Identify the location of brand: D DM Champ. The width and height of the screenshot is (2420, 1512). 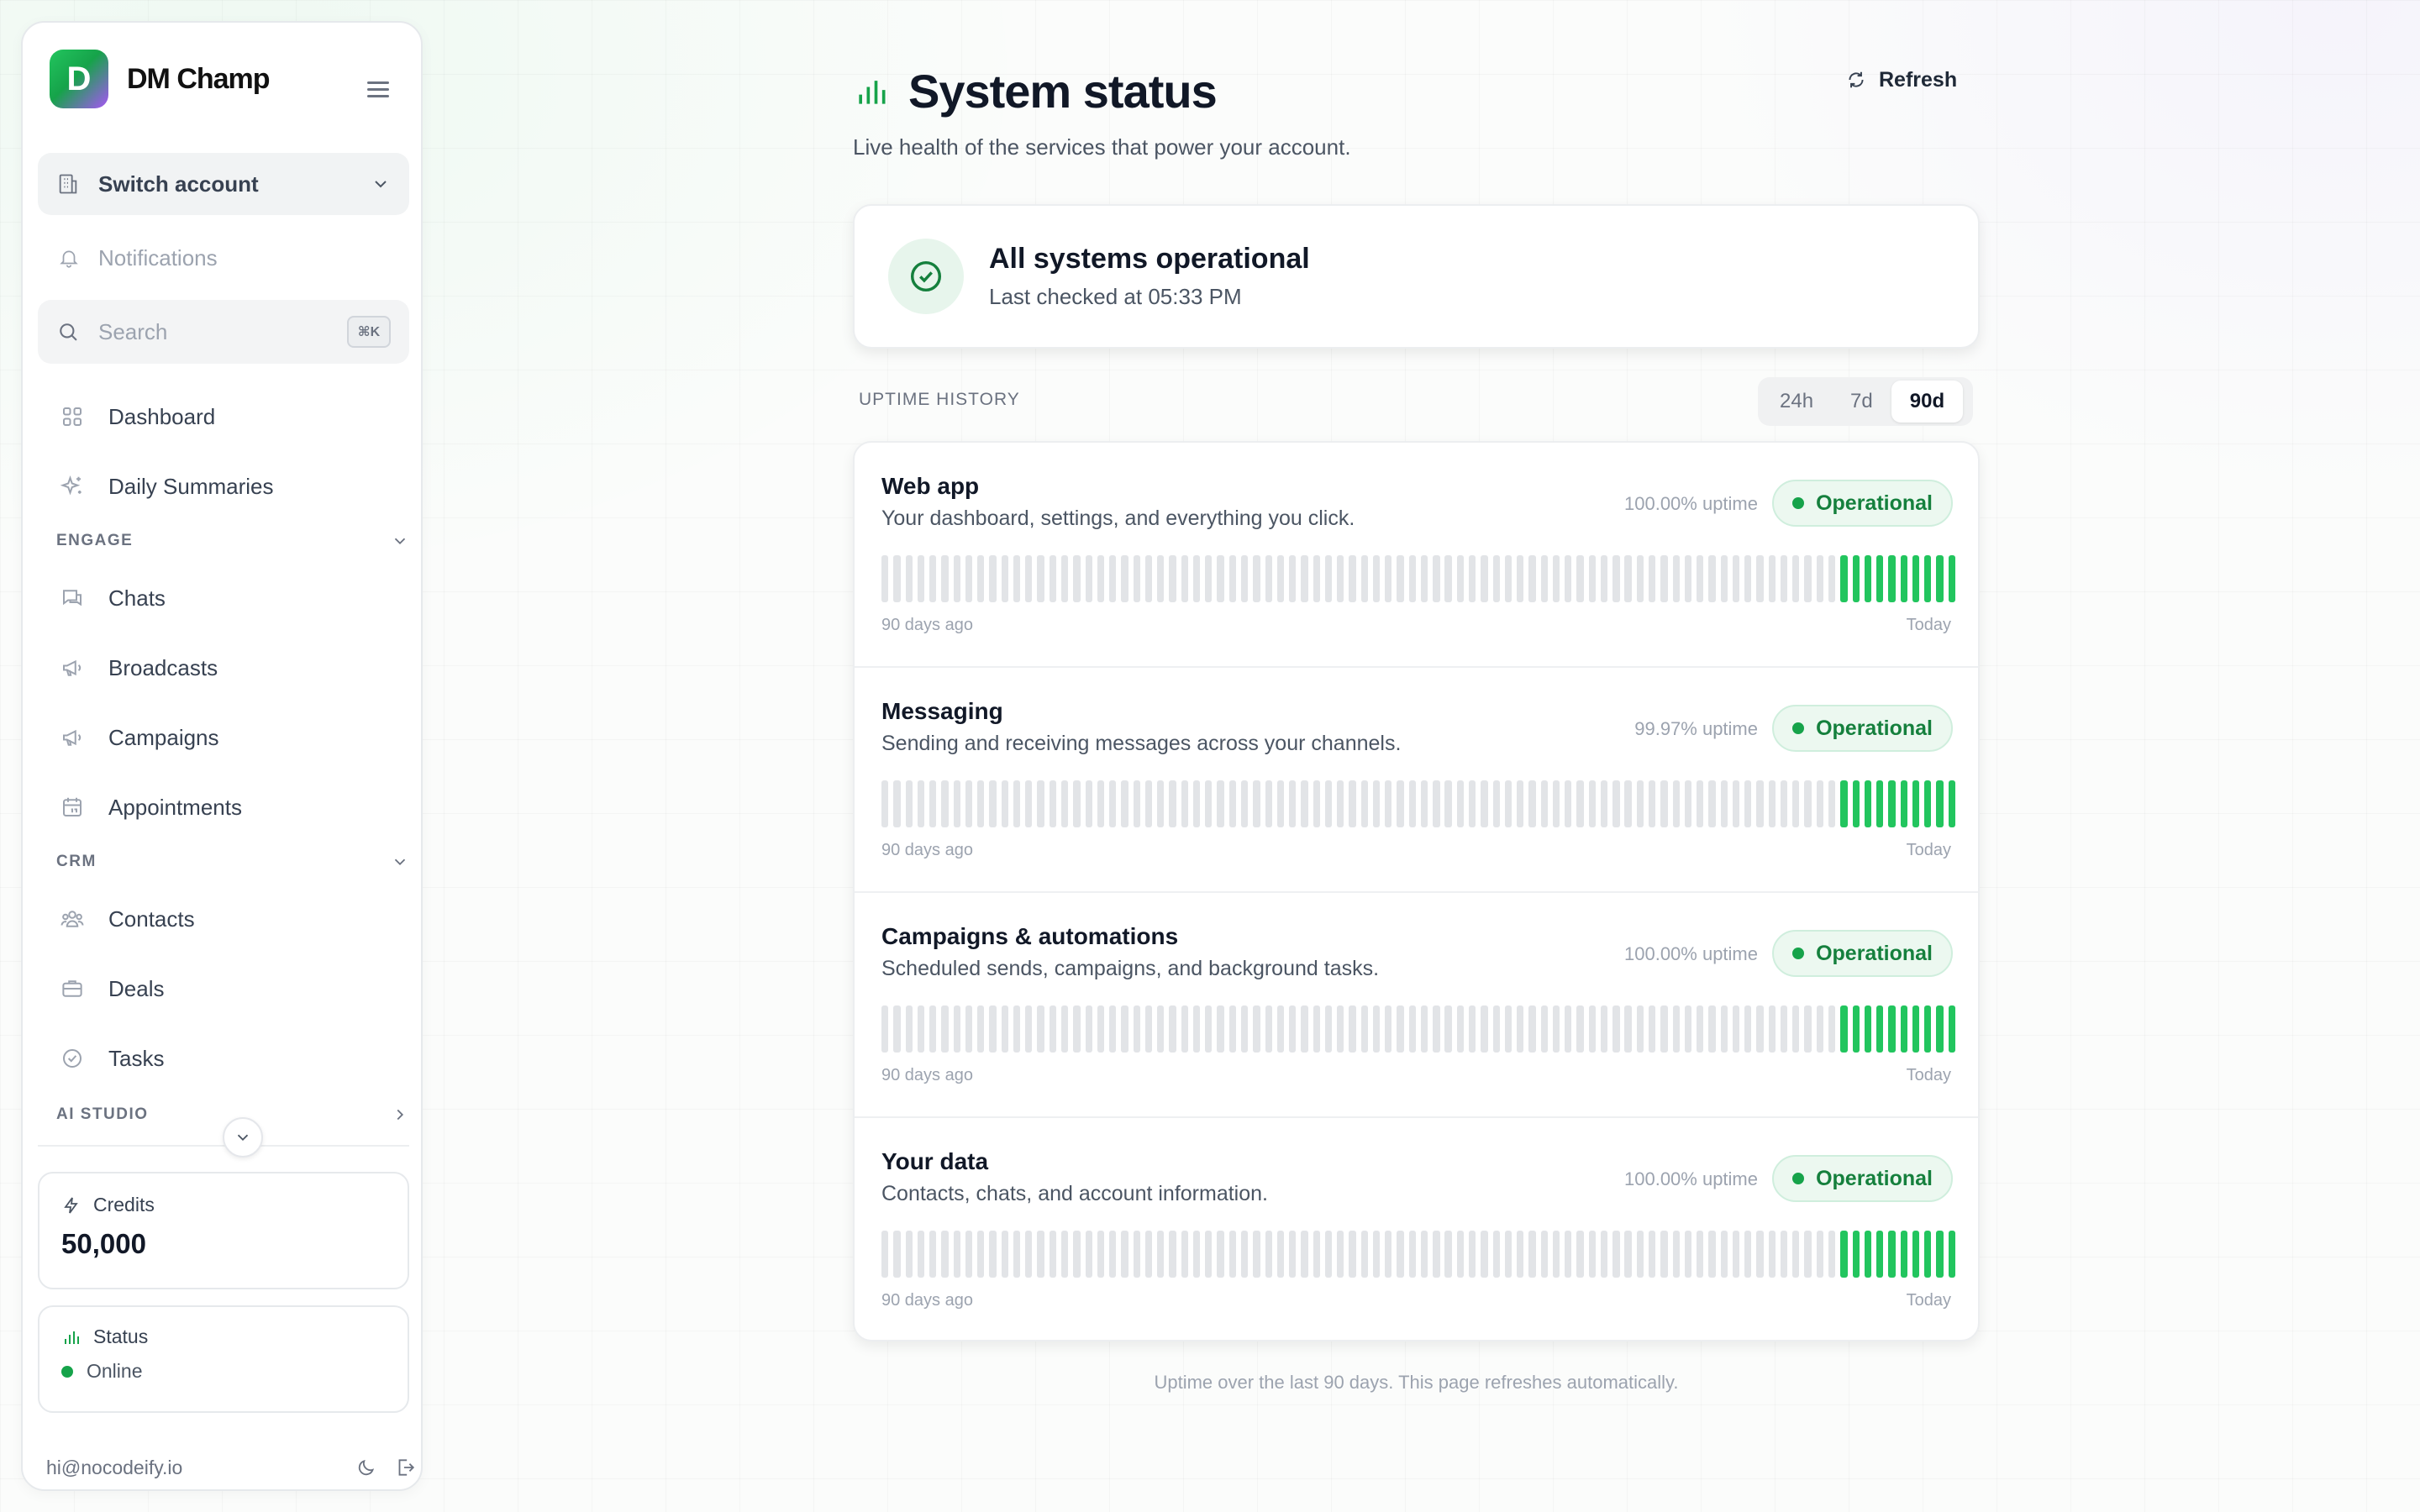
(161, 79).